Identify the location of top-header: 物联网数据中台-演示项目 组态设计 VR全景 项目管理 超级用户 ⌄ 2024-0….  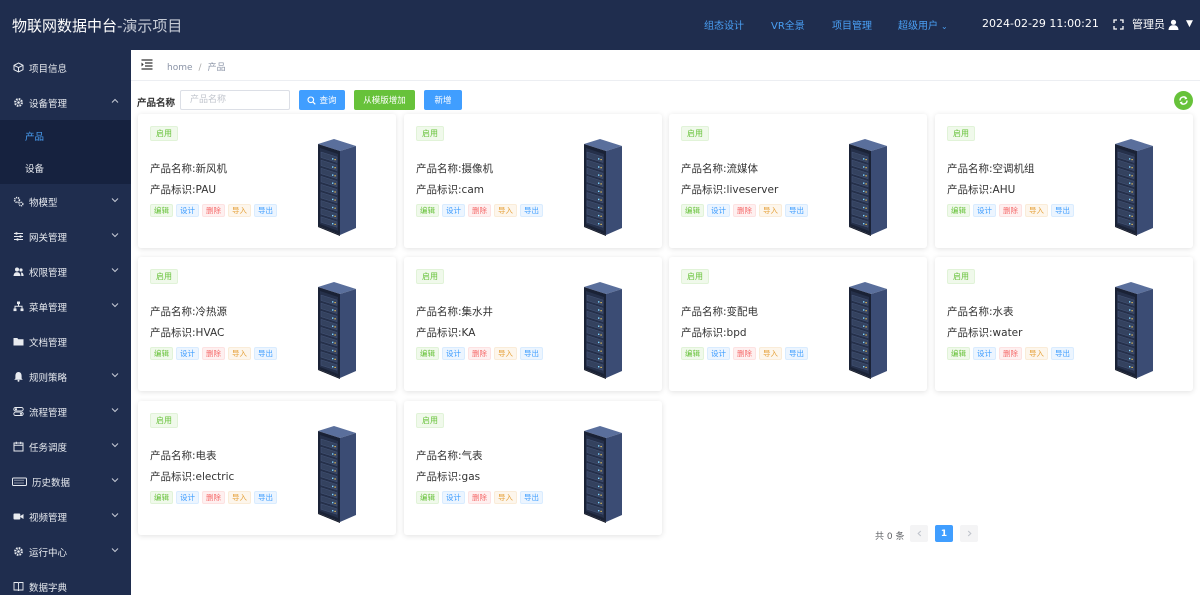
(600, 25).